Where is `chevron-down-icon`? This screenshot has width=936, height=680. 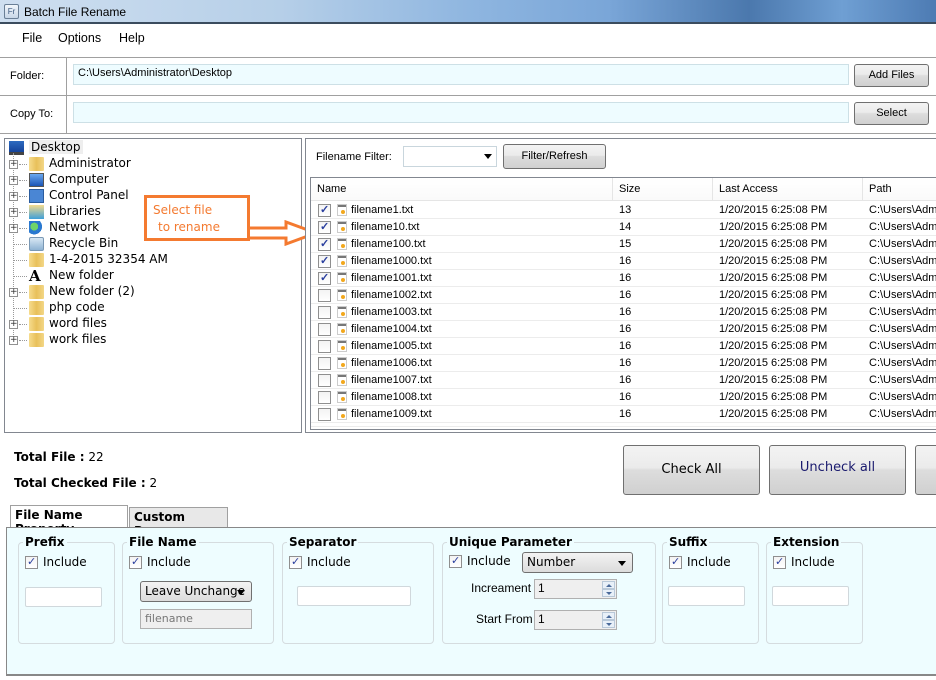 chevron-down-icon is located at coordinates (488, 156).